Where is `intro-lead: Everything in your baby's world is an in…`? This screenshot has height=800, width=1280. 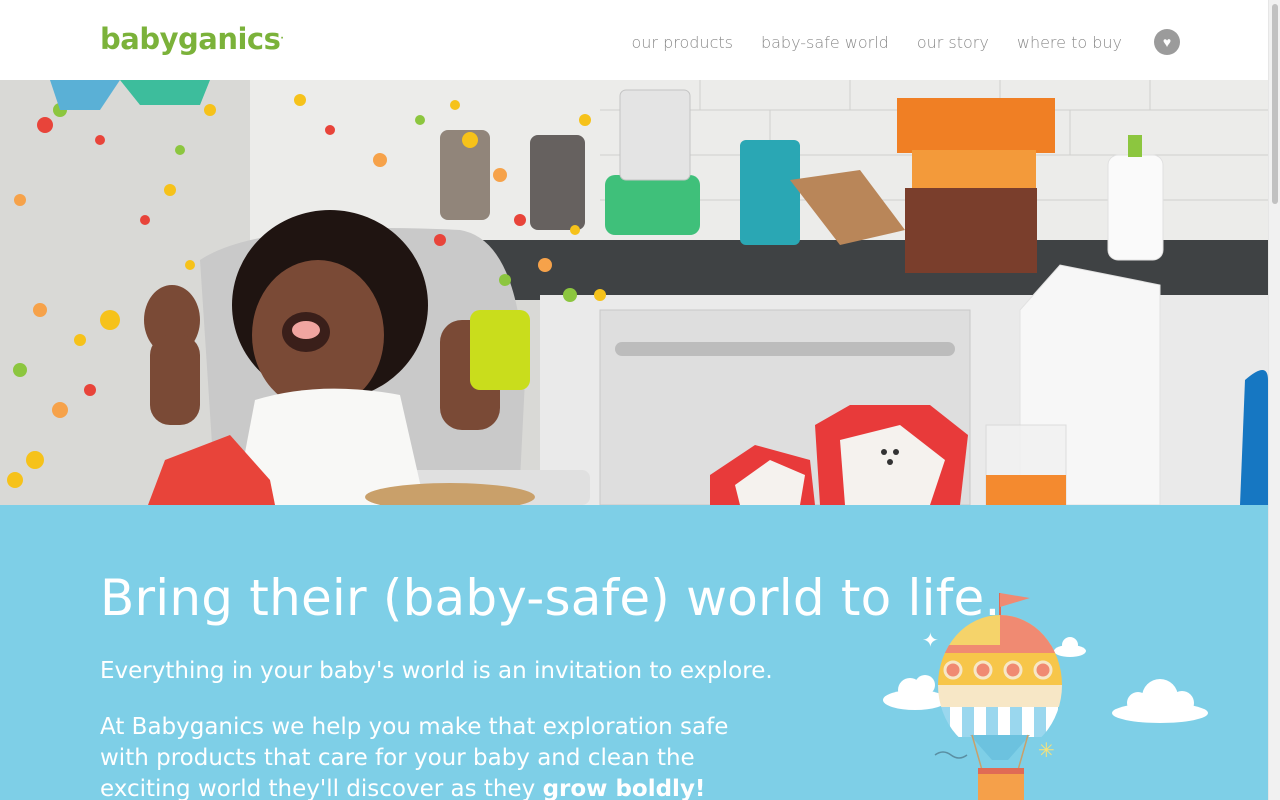
intro-lead: Everything in your baby's world is an in… is located at coordinates (436, 671).